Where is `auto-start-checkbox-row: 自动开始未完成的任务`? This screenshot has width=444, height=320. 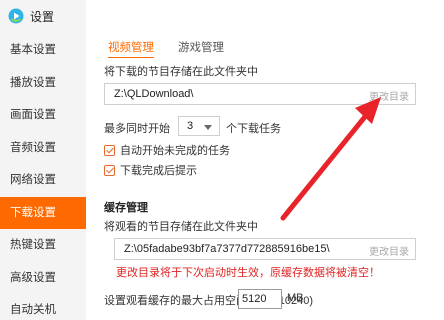 auto-start-checkbox-row: 自动开始未完成的任务 is located at coordinates (167, 150).